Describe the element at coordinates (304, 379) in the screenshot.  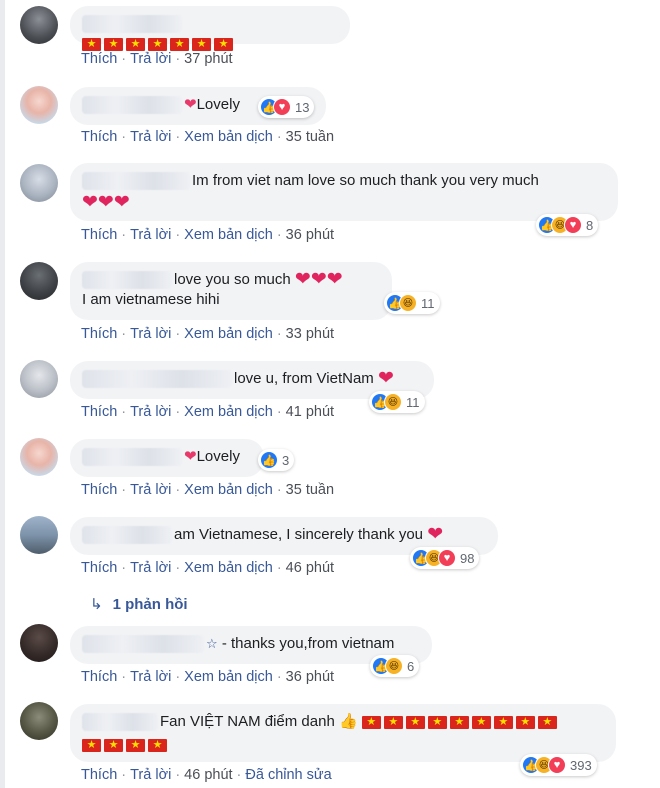
I see `comment-text: love u, from VietNam` at that location.